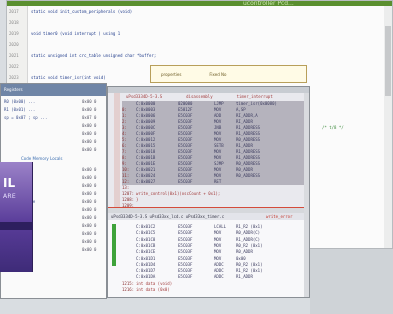  Describe the element at coordinates (16, 217) in the screenshot. I see `product-box-image: IL ARE` at that location.